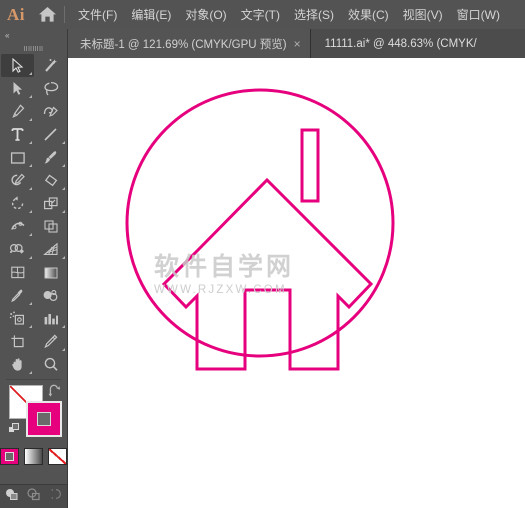  I want to click on lasso-tool, so click(50, 88).